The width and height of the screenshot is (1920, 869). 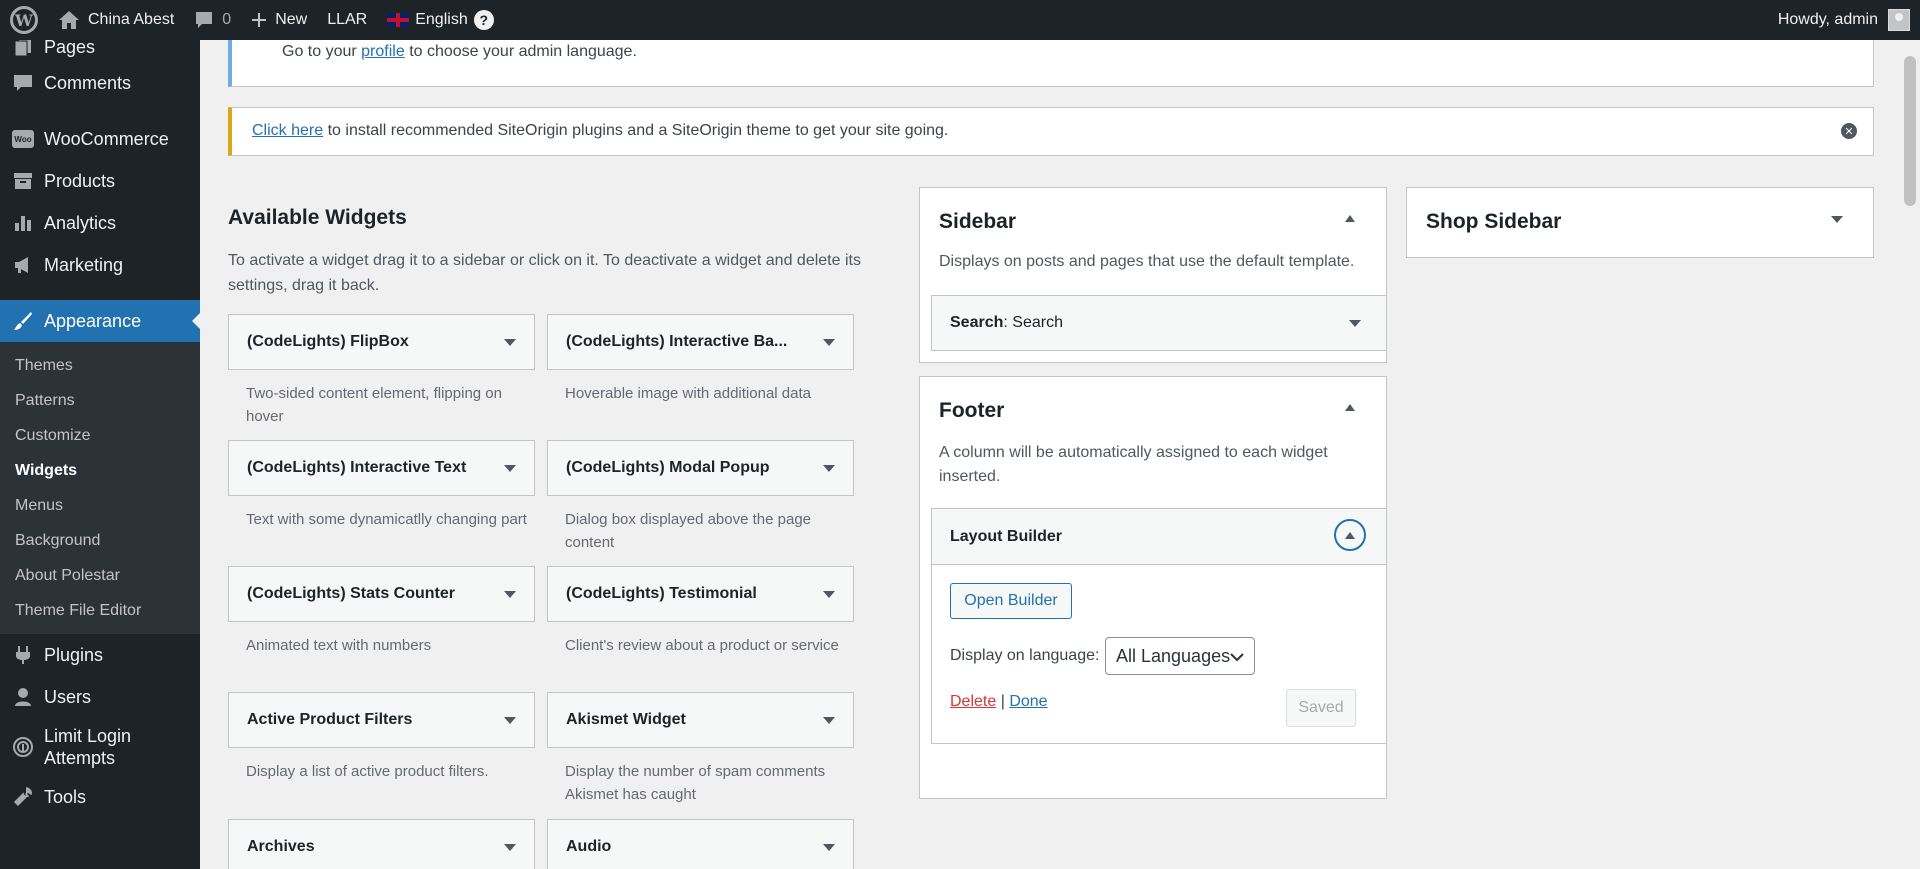 What do you see at coordinates (381, 844) in the screenshot?
I see `widget-archives: Archives` at bounding box center [381, 844].